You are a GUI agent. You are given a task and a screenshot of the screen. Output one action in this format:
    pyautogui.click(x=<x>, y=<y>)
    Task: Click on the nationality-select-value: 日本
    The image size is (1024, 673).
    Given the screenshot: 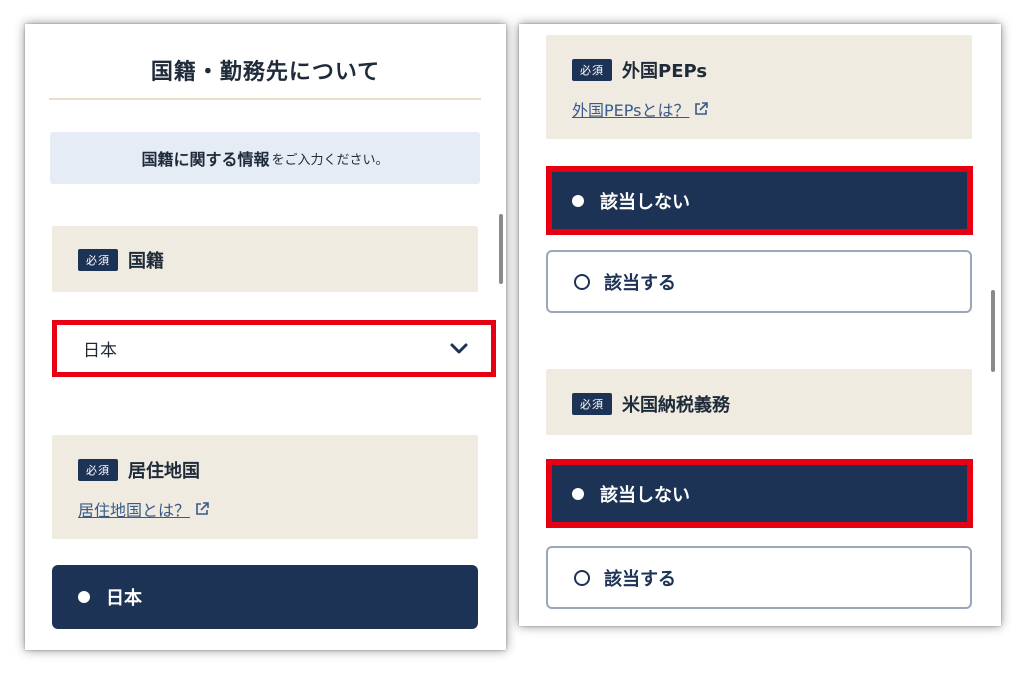 What is the action you would take?
    pyautogui.click(x=100, y=351)
    